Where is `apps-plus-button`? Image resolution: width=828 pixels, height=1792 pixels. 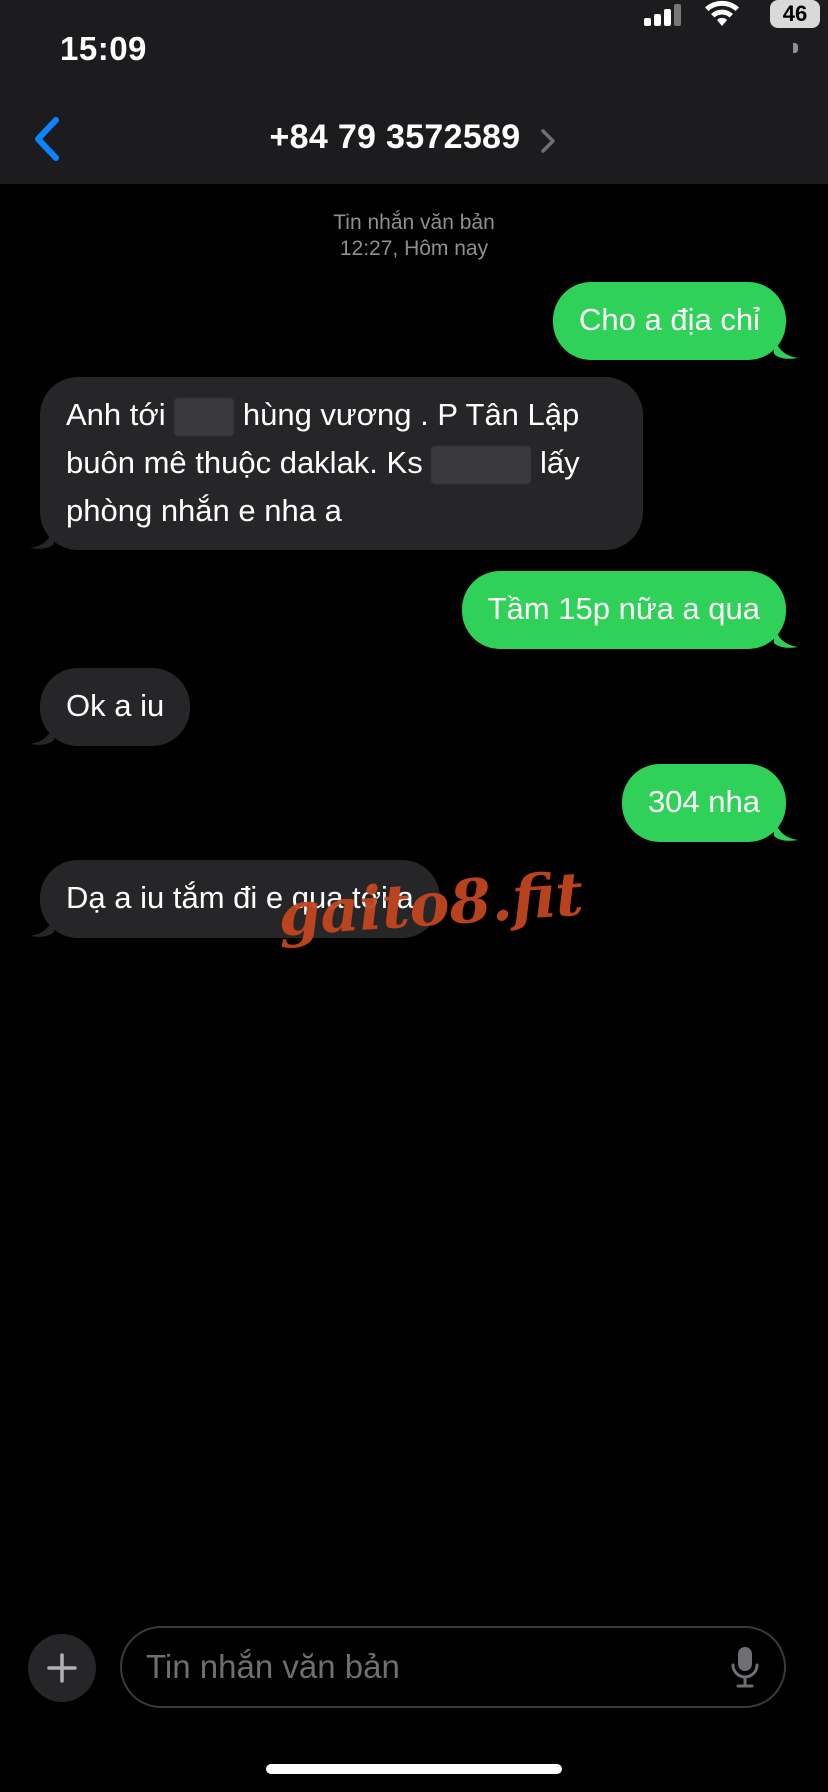
apps-plus-button is located at coordinates (62, 1668).